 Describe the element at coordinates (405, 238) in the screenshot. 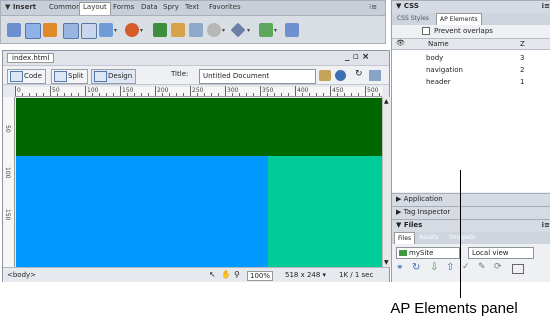

I see `tab-files: Files` at that location.